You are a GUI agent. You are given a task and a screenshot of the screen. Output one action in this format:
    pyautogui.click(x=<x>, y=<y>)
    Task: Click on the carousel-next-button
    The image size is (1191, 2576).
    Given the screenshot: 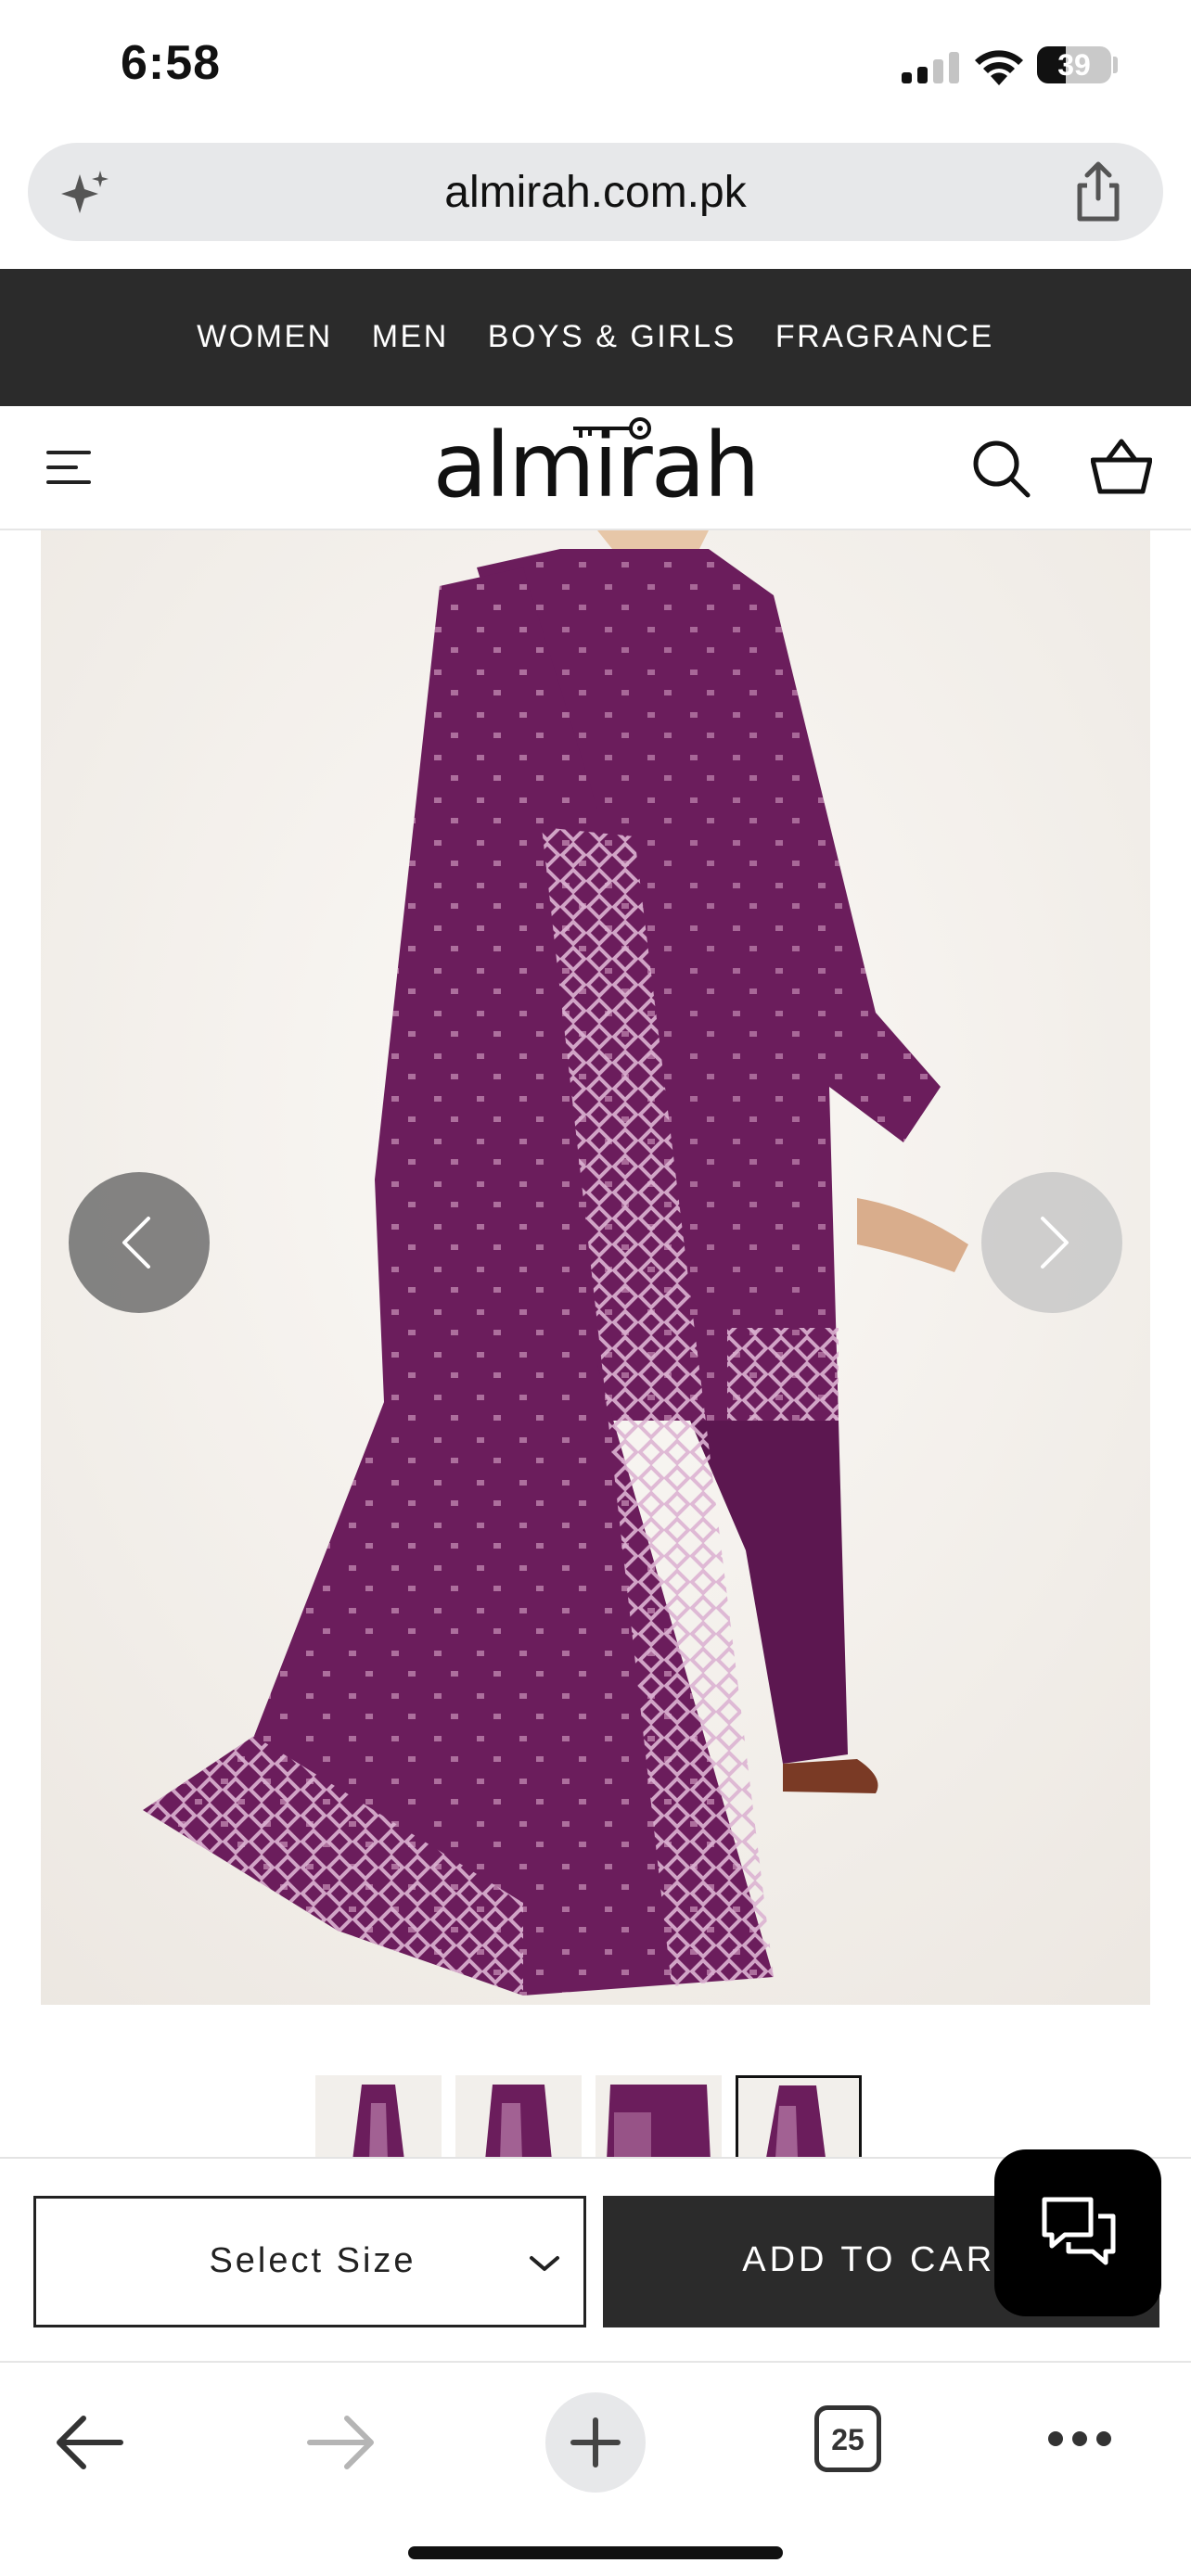 What is the action you would take?
    pyautogui.click(x=1051, y=1243)
    